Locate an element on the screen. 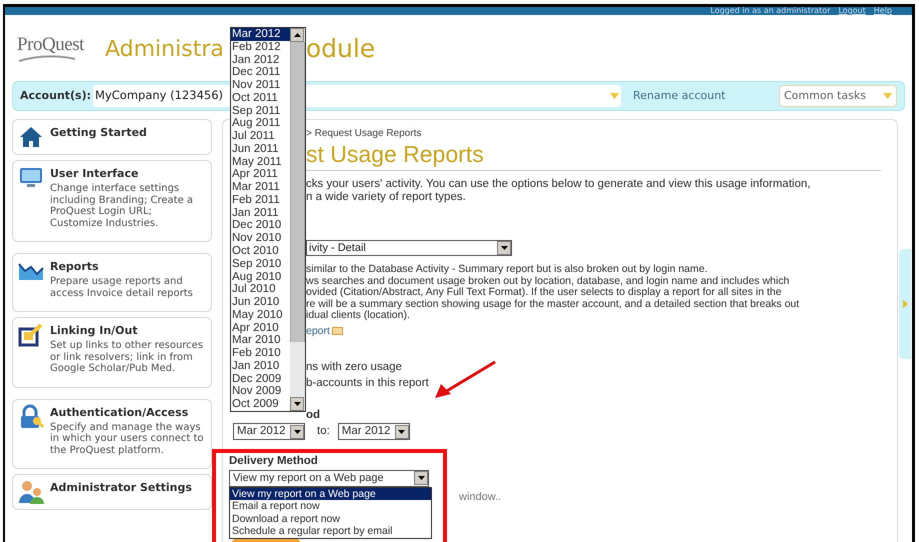 This screenshot has height=542, width=919. month-option: Oct 2009 is located at coordinates (260, 404).